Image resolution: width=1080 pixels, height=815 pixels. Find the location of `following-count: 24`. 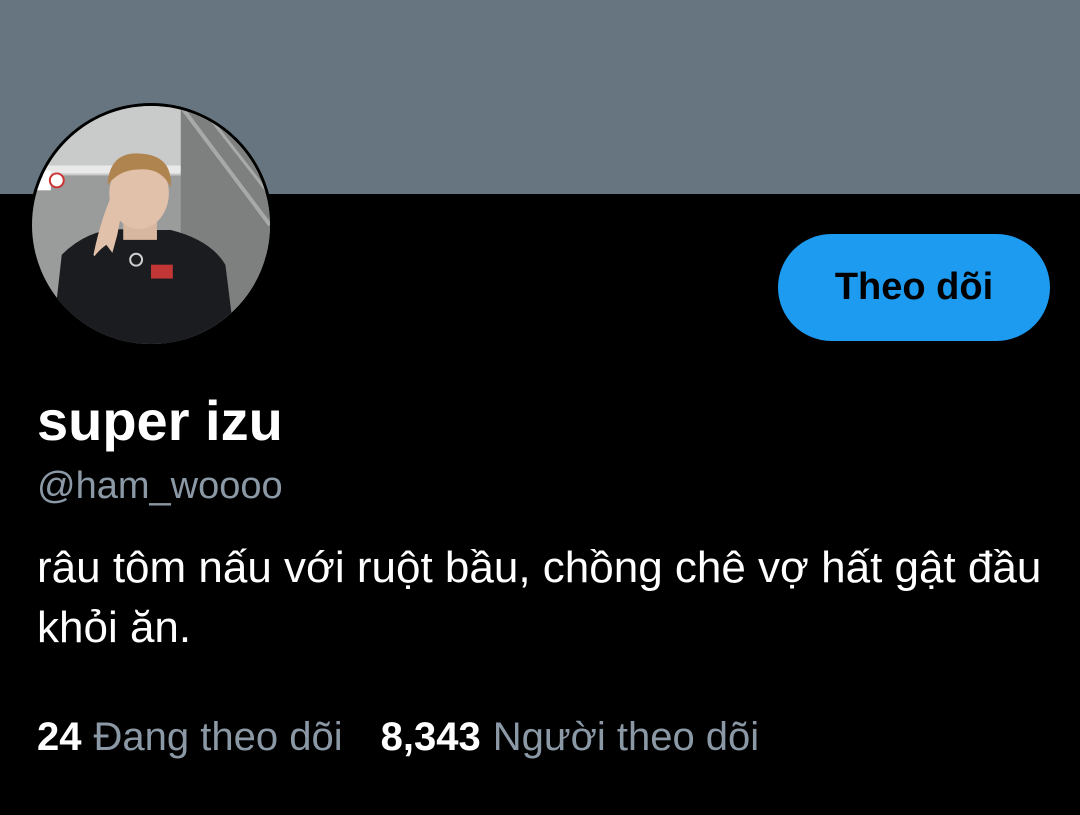

following-count: 24 is located at coordinates (59, 737).